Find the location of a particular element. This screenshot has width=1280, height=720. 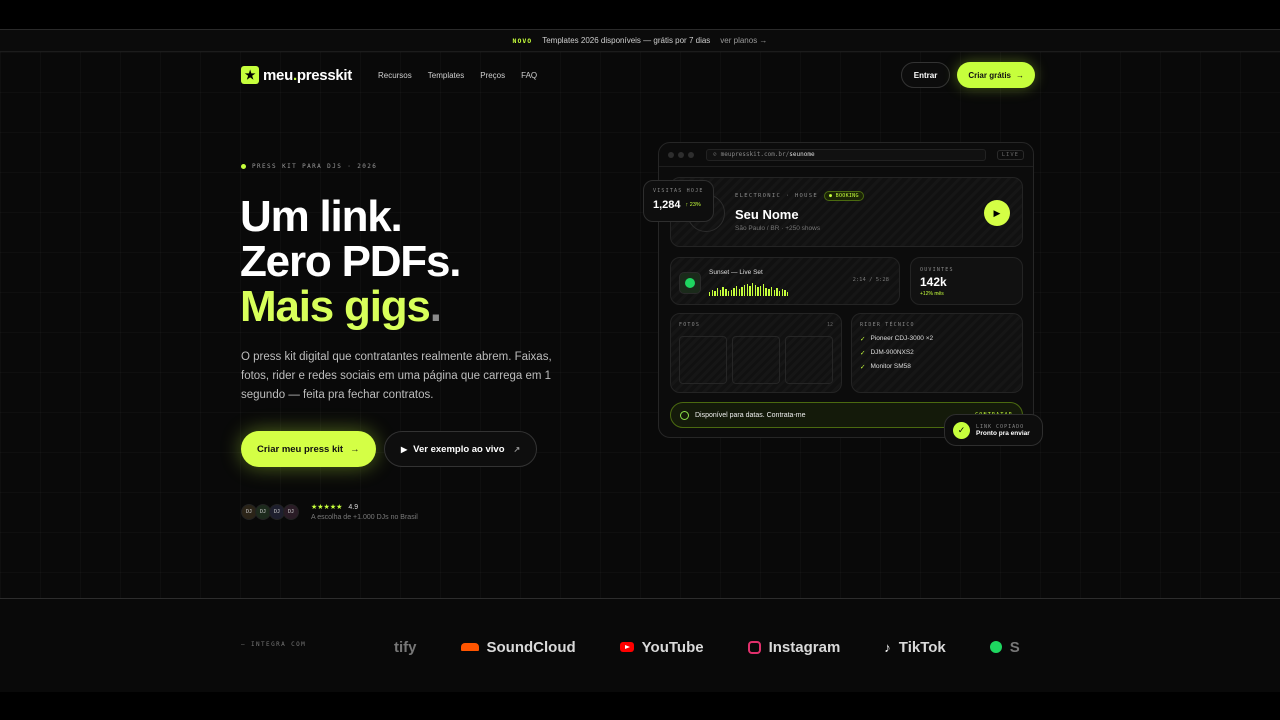

waveform is located at coordinates (749, 289).